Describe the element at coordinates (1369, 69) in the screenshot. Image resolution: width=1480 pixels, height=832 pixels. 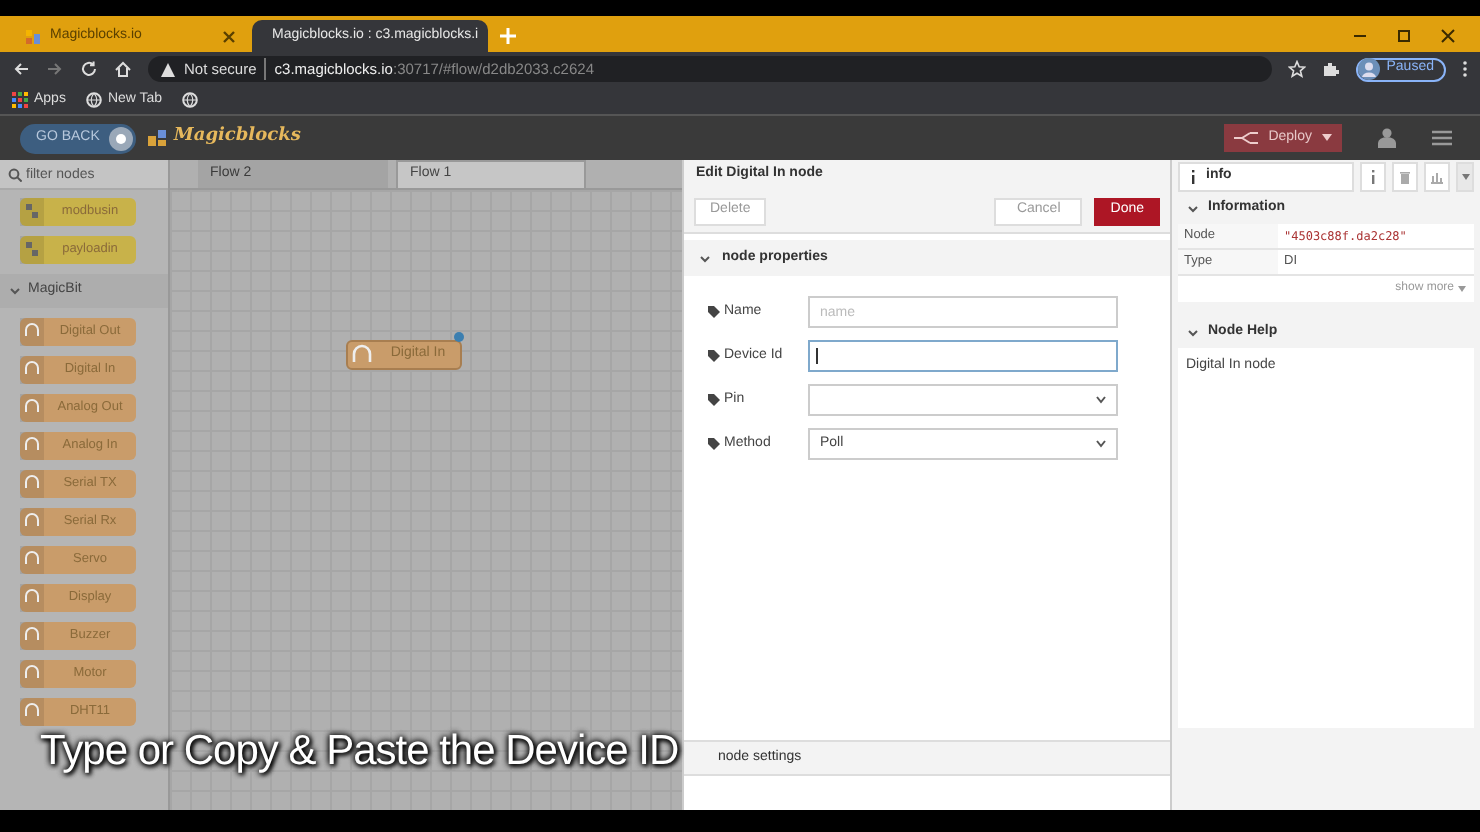
I see `avatar-icon` at that location.